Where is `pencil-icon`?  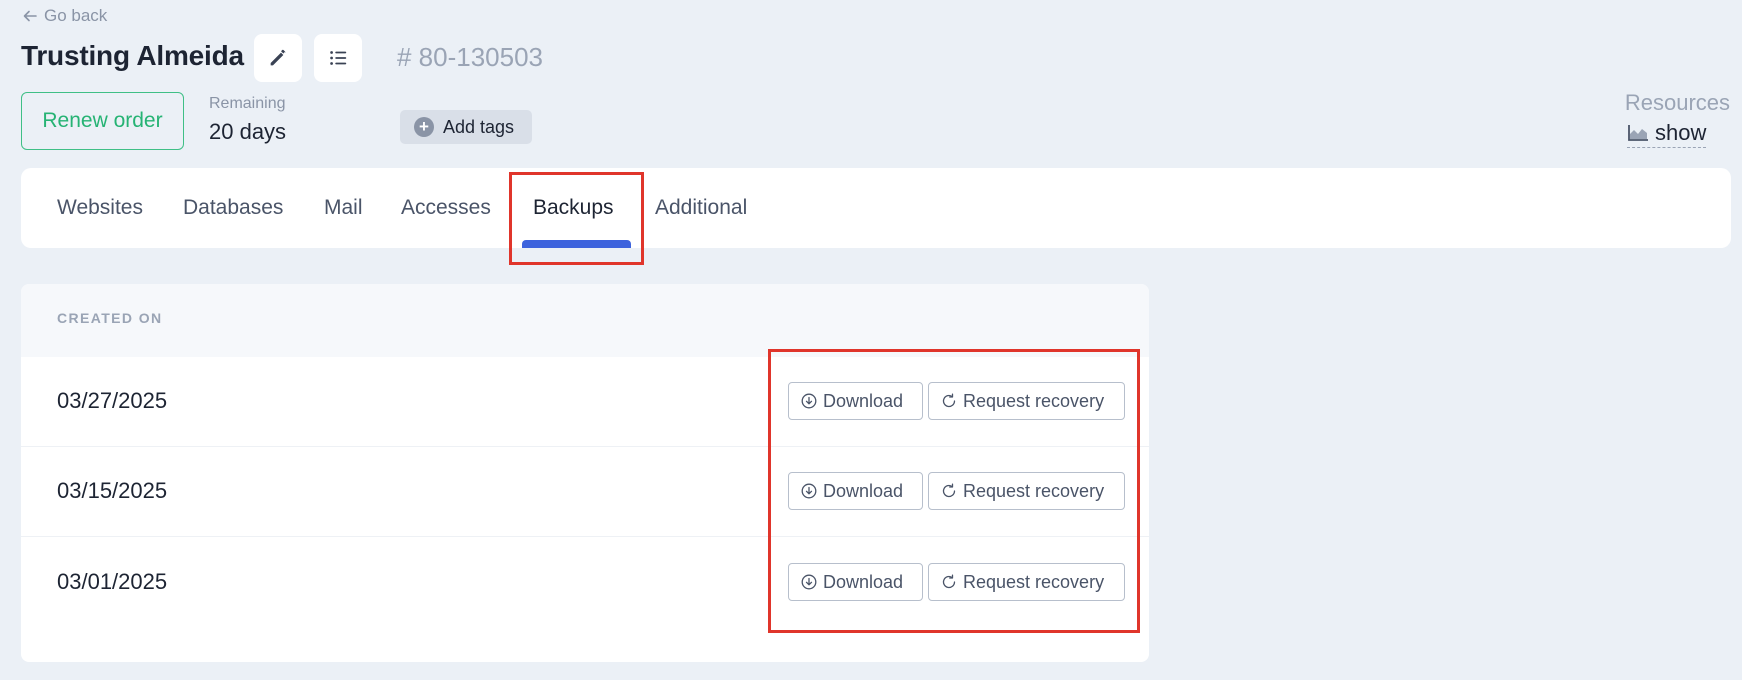
pencil-icon is located at coordinates (278, 57).